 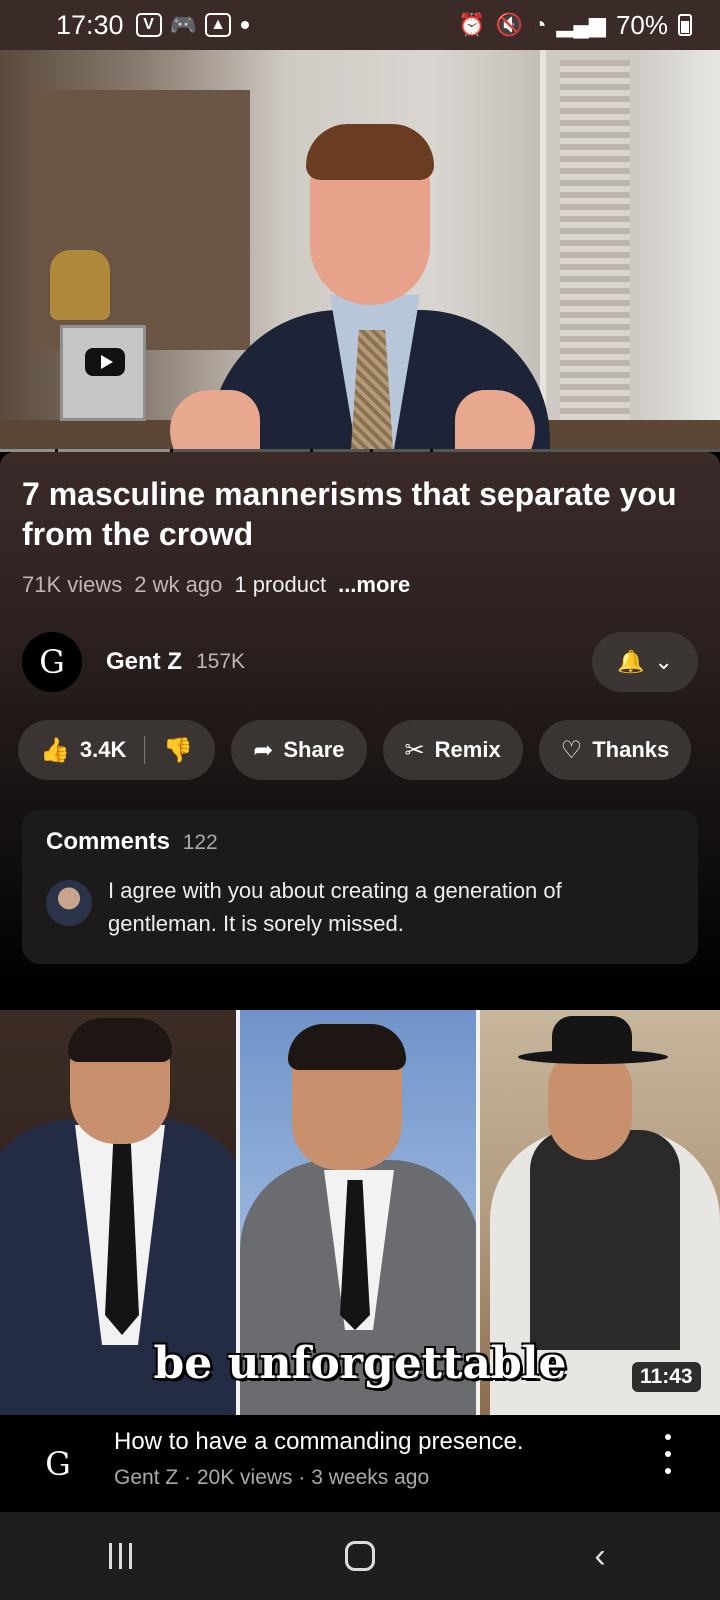 I want to click on more-link: ...more, so click(x=374, y=585).